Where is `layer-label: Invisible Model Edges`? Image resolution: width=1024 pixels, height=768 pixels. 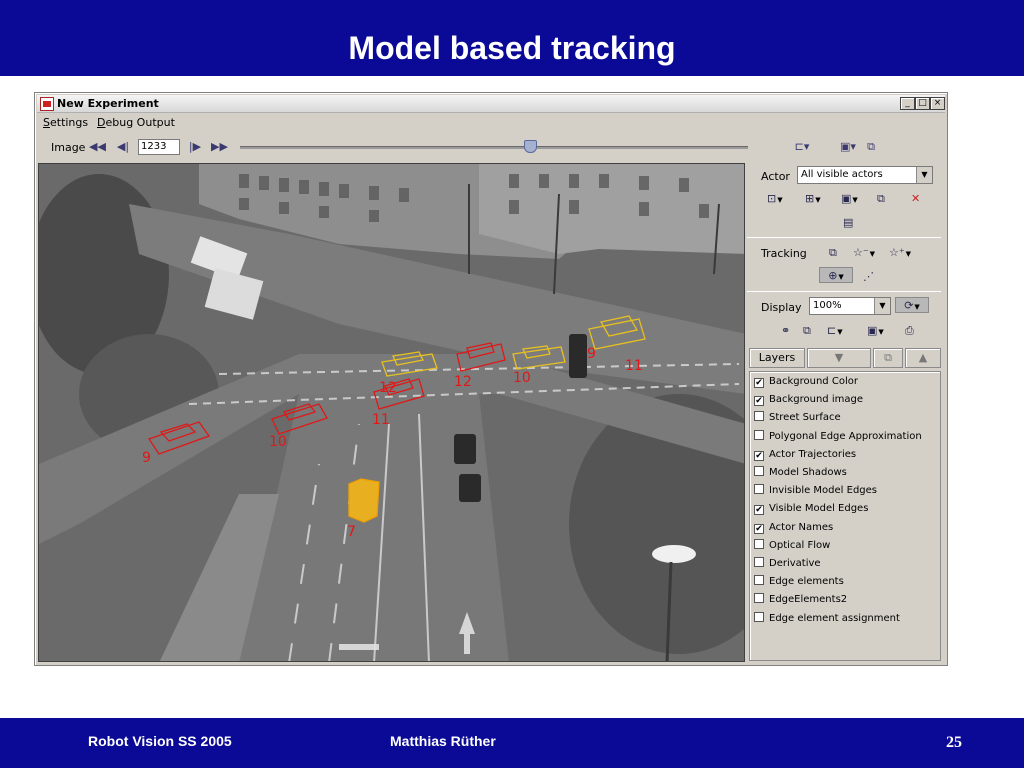 layer-label: Invisible Model Edges is located at coordinates (823, 491).